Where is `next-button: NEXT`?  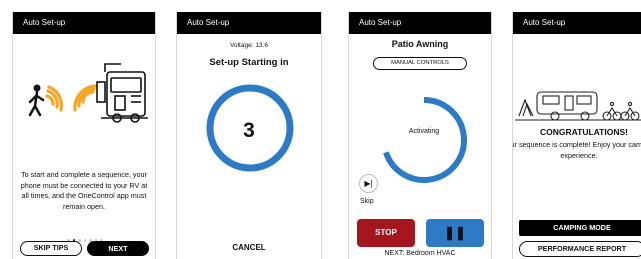 next-button: NEXT is located at coordinates (118, 248).